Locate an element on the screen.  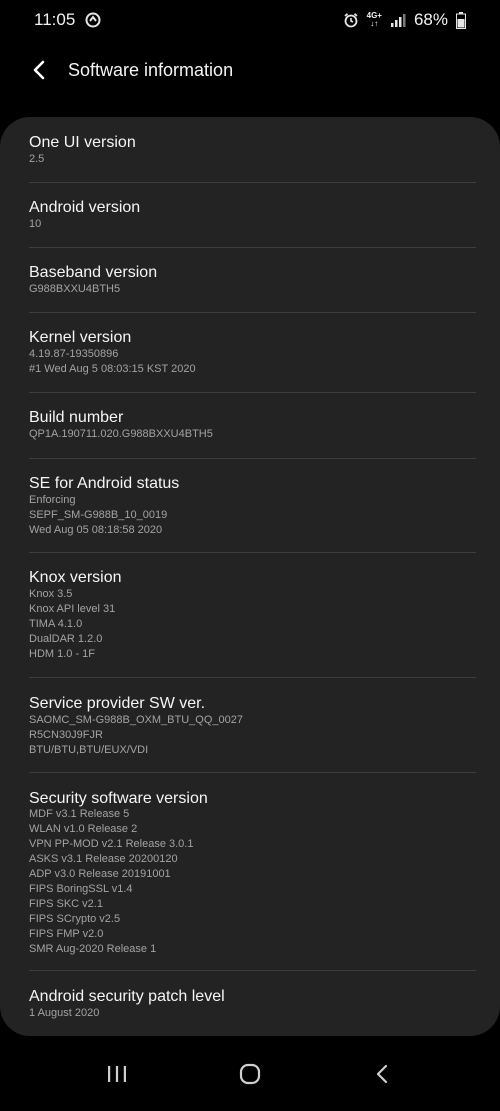
item-title: Service provider SW ver. is located at coordinates (117, 703).